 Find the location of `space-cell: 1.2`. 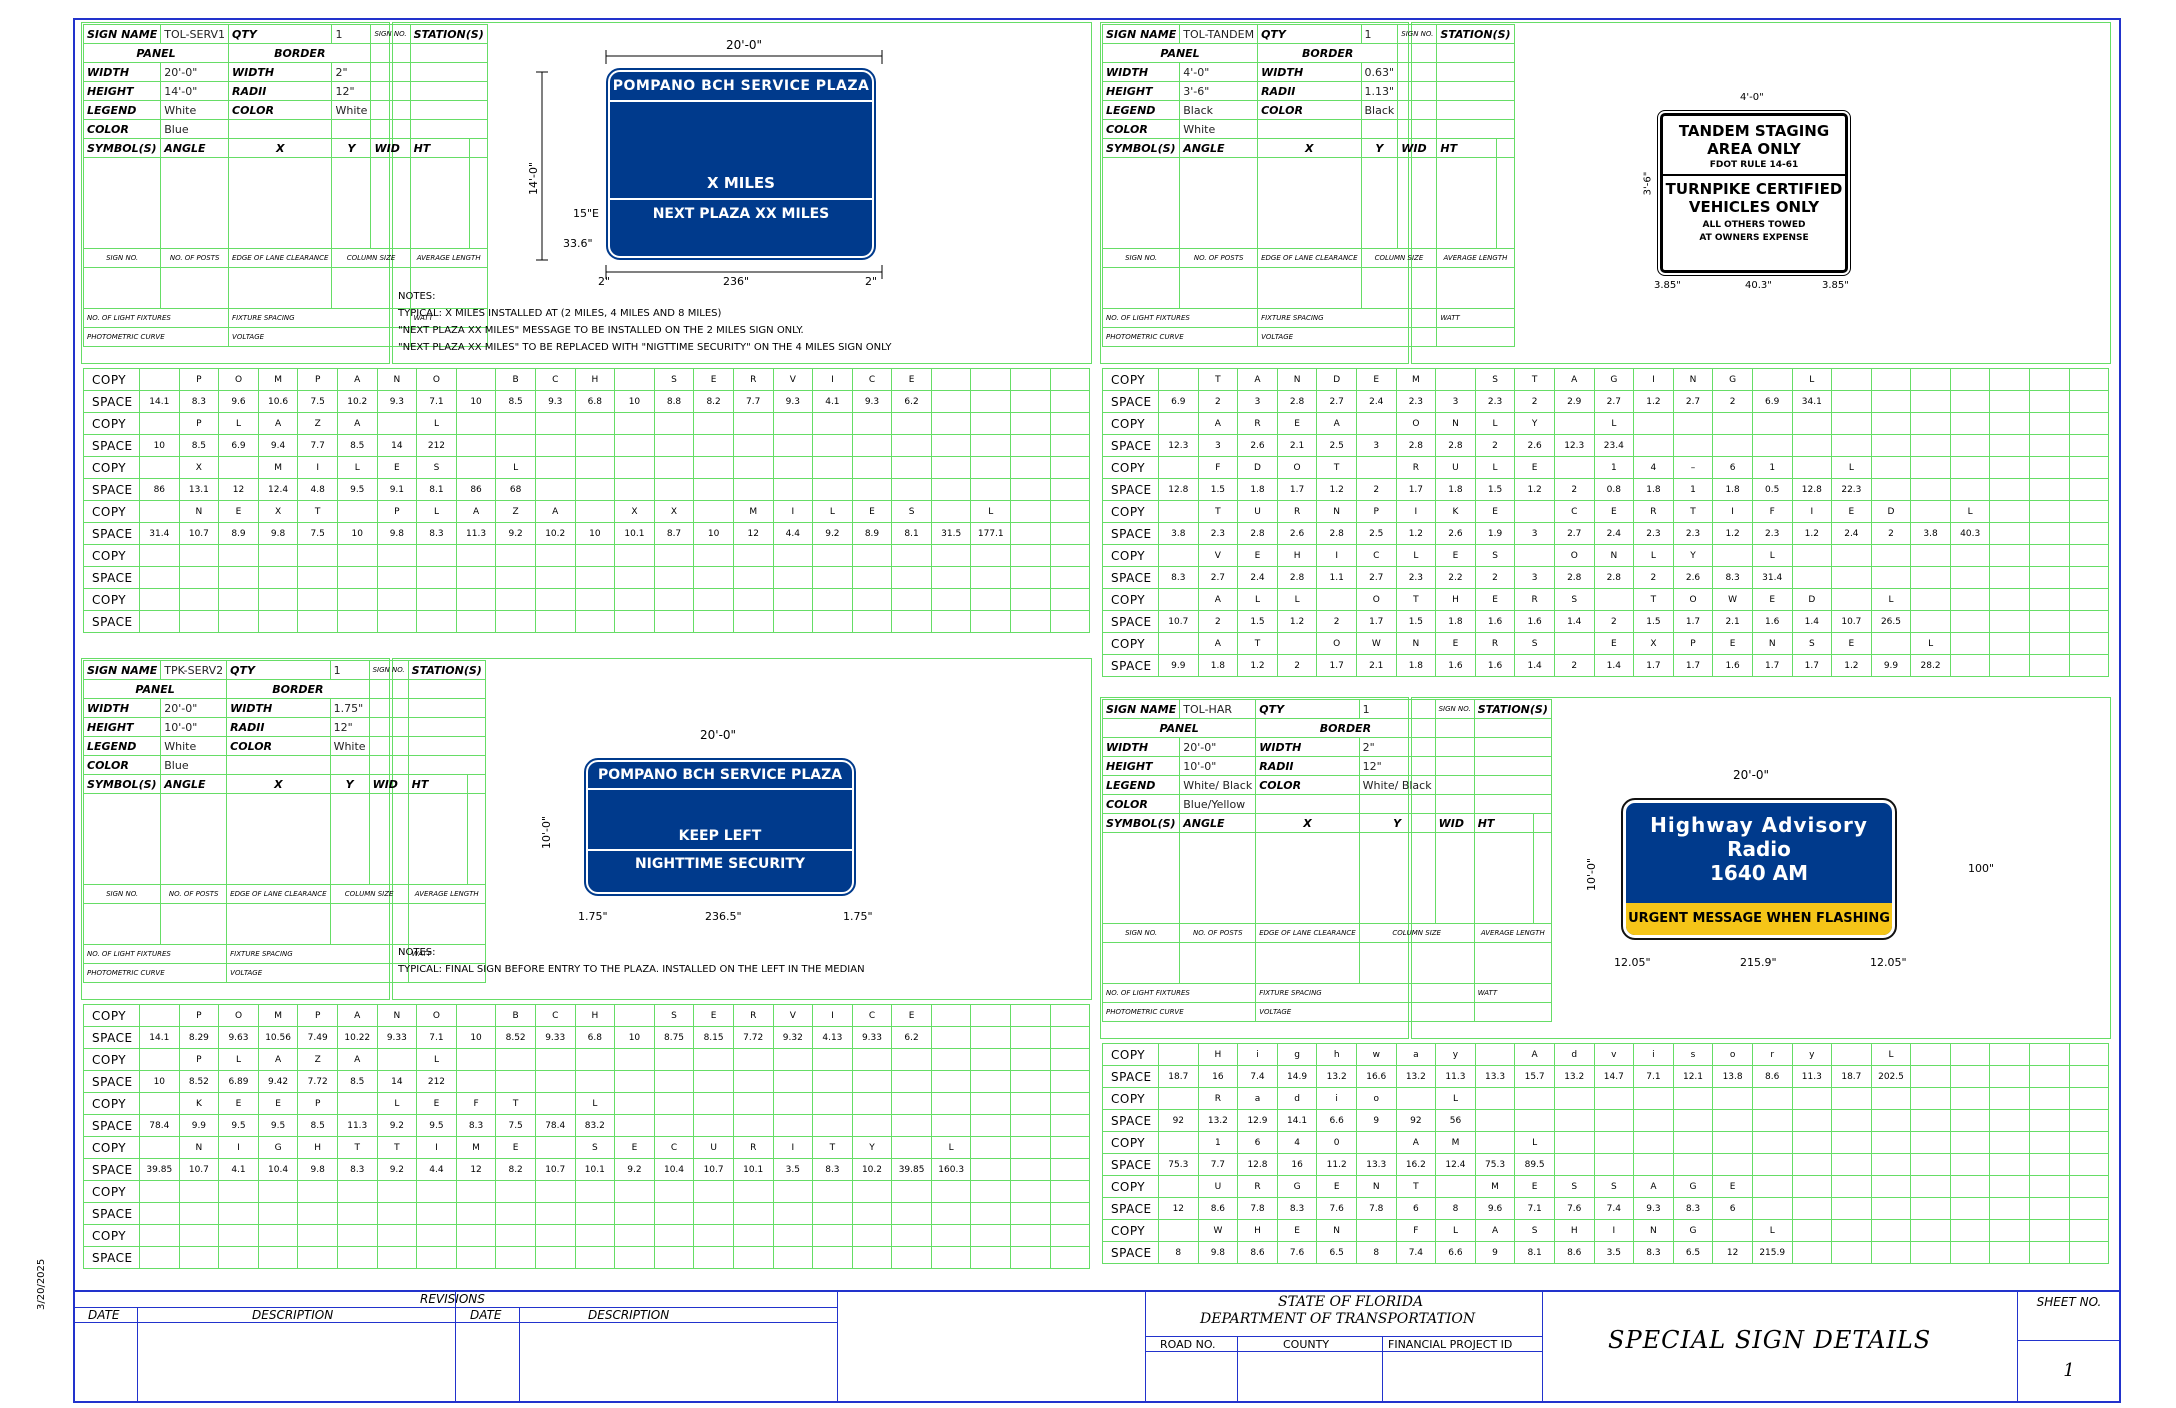

space-cell: 1.2 is located at coordinates (1297, 621).